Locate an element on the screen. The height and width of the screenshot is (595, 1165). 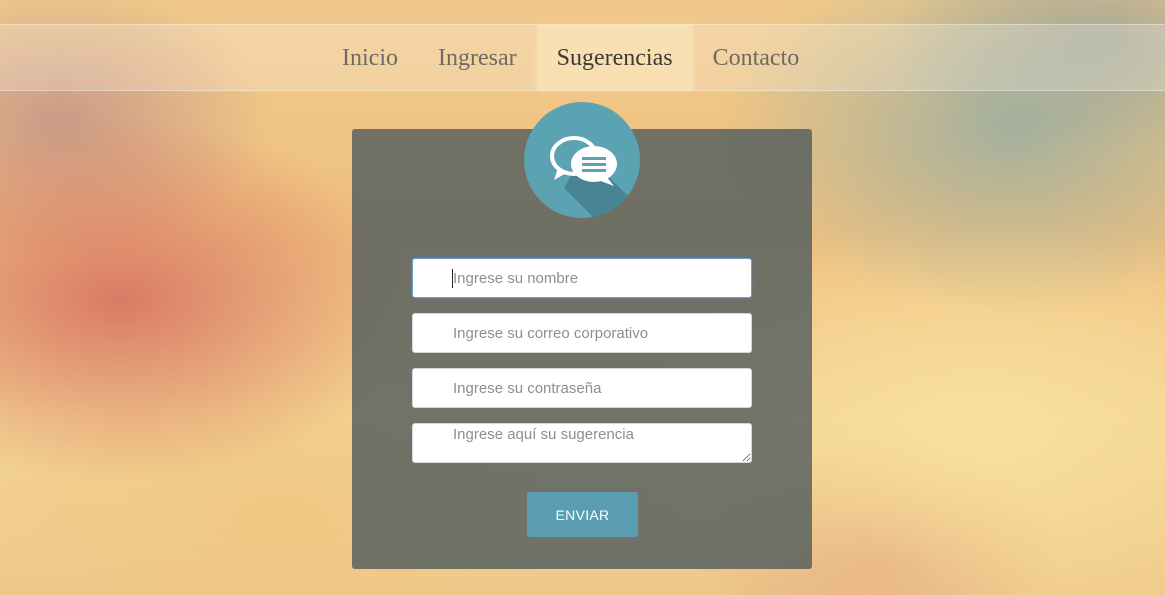
chat-bubbles-icon is located at coordinates (582, 160).